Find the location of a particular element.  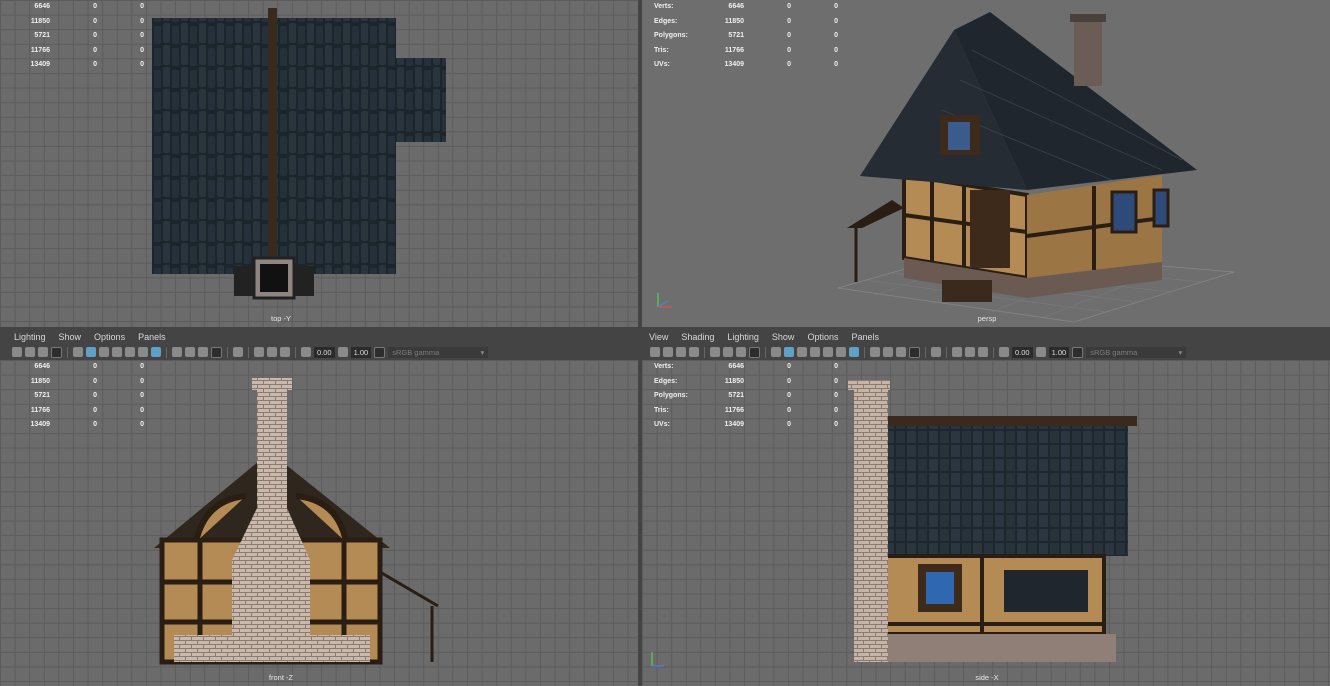

house-model-side is located at coordinates (992, 521).